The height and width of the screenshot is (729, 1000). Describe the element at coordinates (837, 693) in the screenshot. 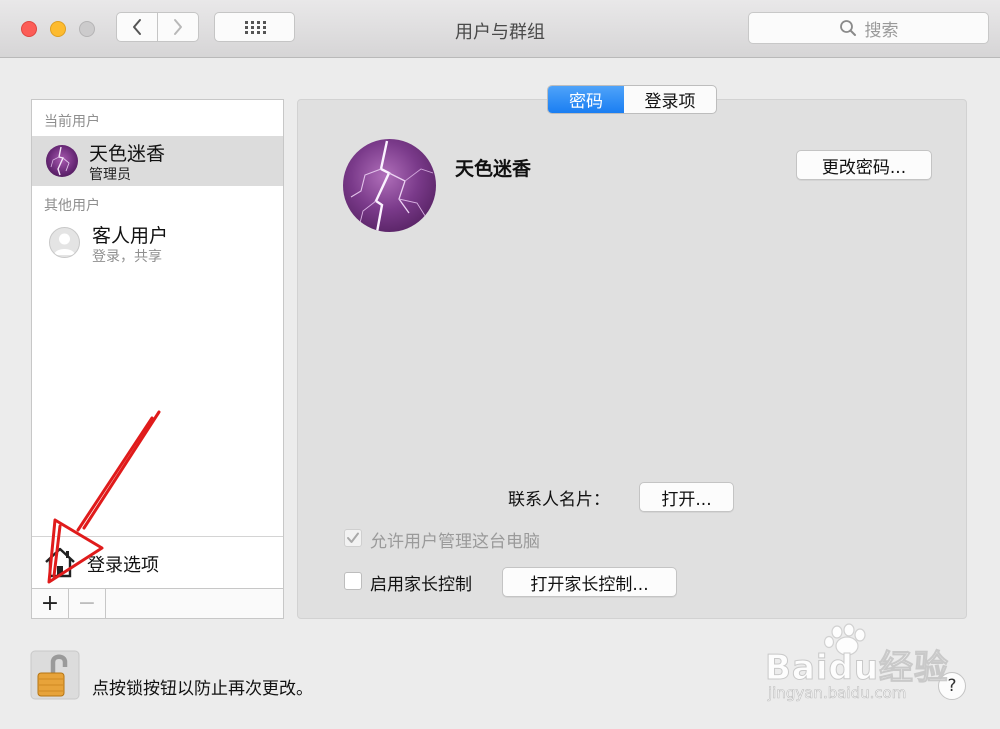

I see `watermark-url: jingyan.baidu.com` at that location.